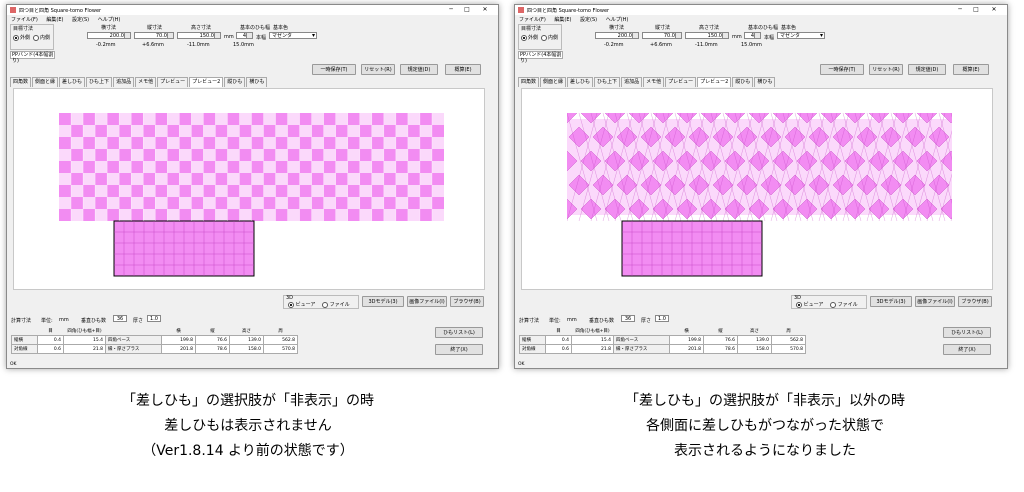 The image size is (1024, 492). Describe the element at coordinates (252, 10) in the screenshot. I see `title-bar: 四つ目と四角 Square-tomo Flower ─ □ ✕` at that location.